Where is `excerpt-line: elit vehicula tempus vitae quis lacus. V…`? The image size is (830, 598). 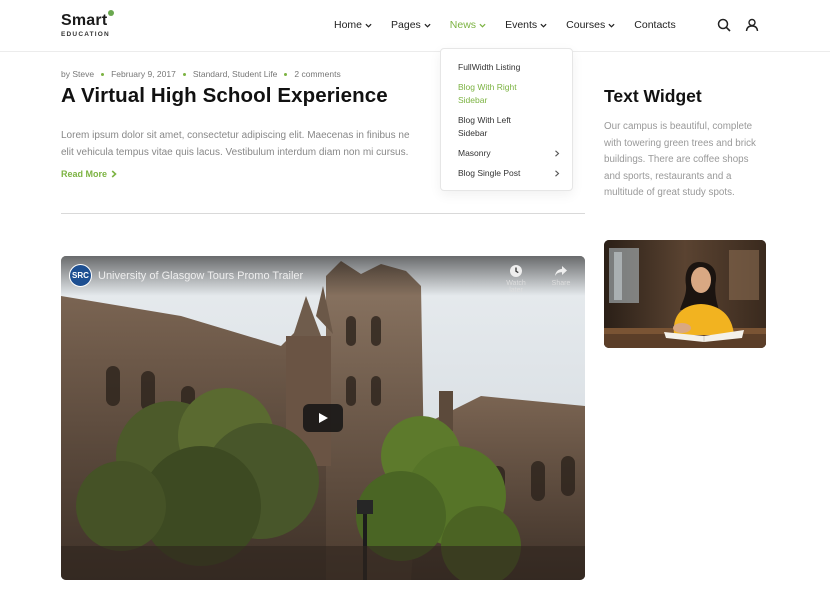
excerpt-line: elit vehicula tempus vitae quis lacus. V… is located at coordinates (235, 152).